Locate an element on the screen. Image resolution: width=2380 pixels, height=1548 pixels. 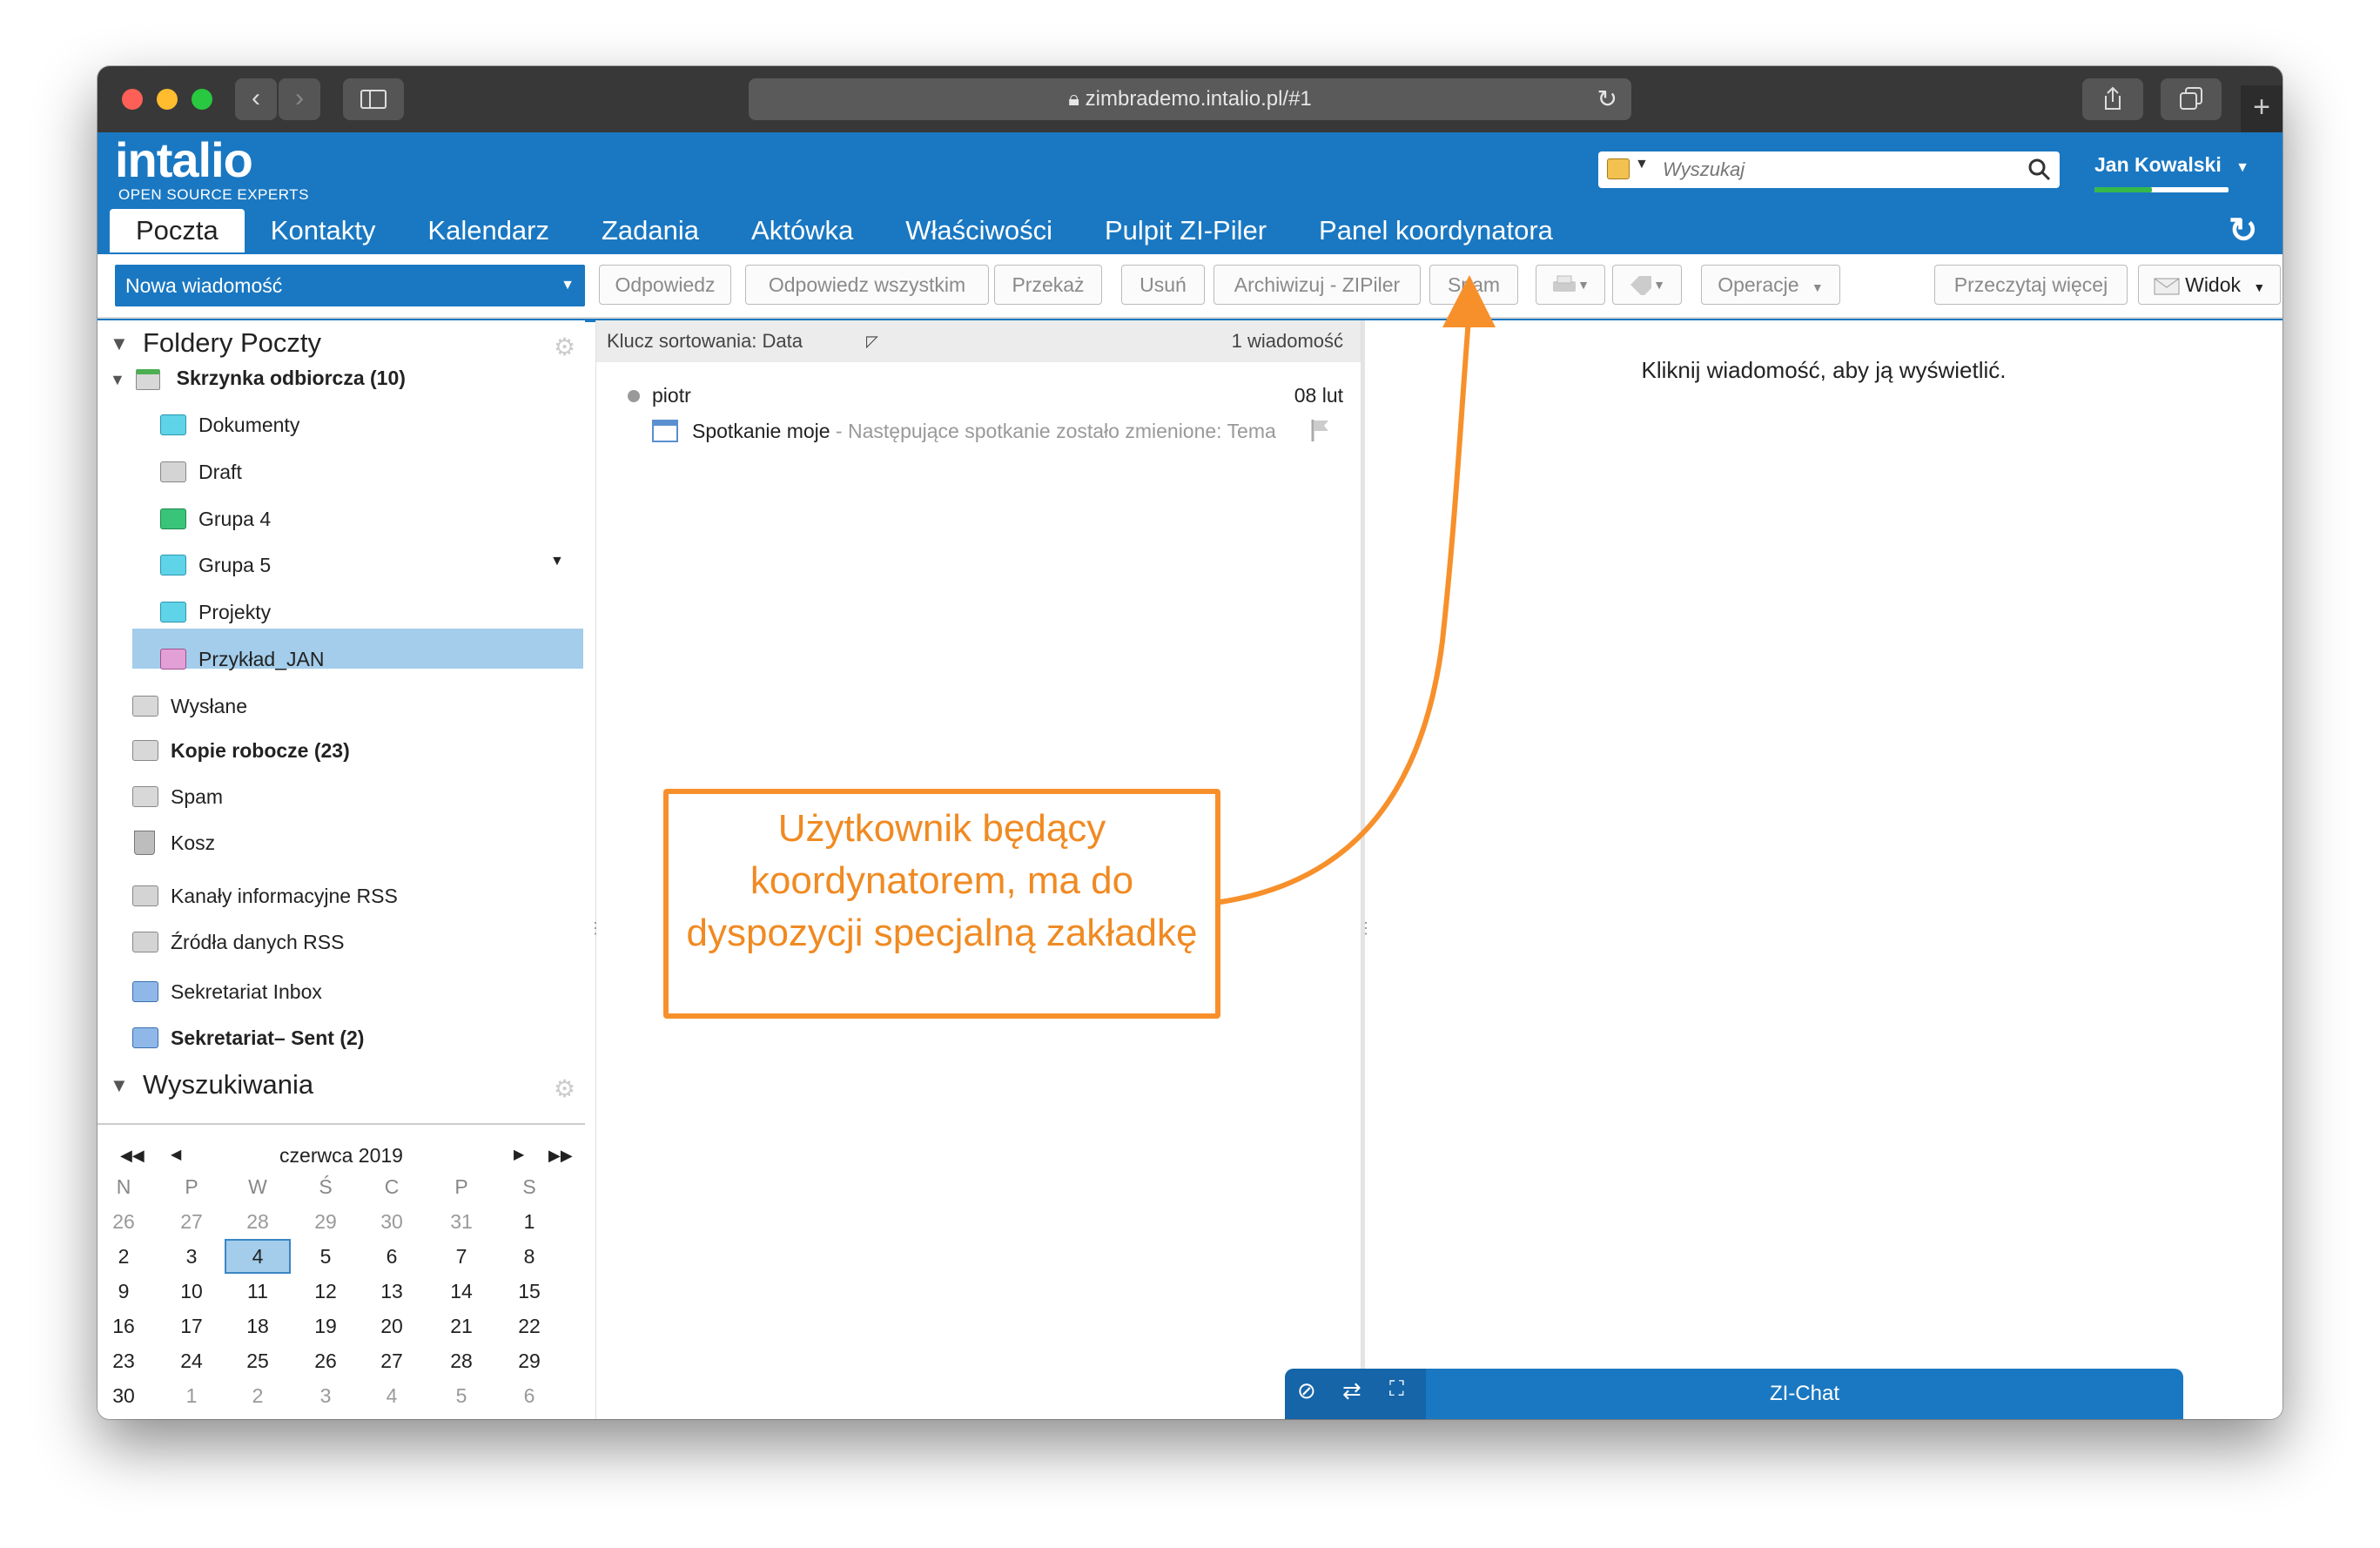
tab-poczta: Poczta is located at coordinates (177, 230).